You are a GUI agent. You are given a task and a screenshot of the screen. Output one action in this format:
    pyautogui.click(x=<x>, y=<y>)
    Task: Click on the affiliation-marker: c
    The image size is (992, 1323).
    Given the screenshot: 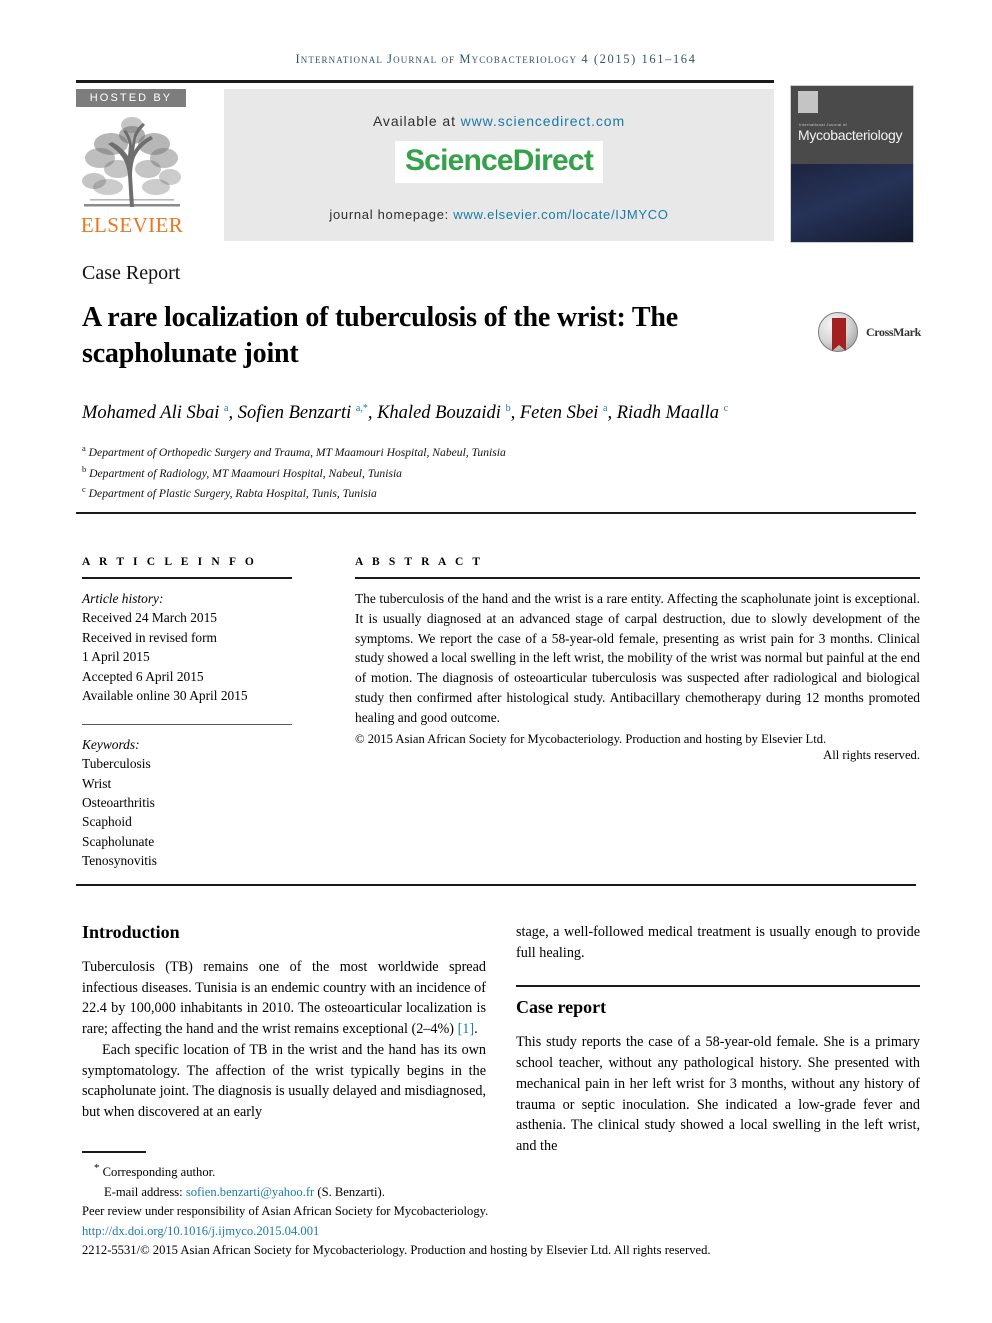 What is the action you would take?
    pyautogui.click(x=84, y=489)
    